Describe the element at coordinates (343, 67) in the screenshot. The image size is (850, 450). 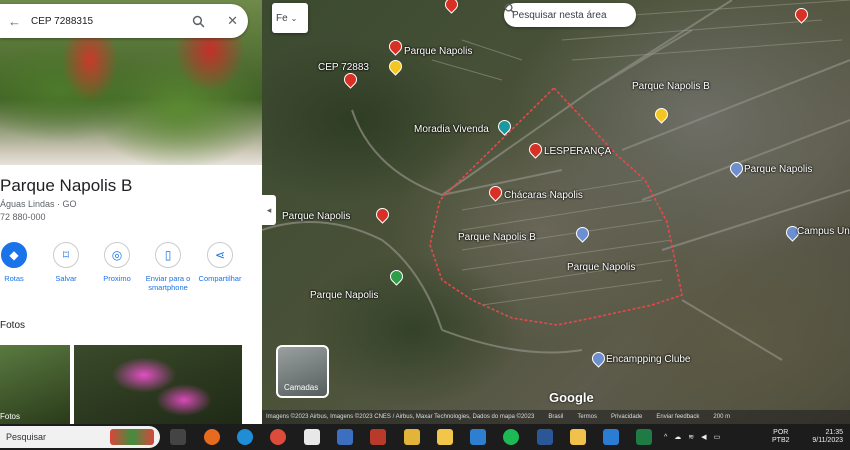
I see `map-label: CEP 72883` at that location.